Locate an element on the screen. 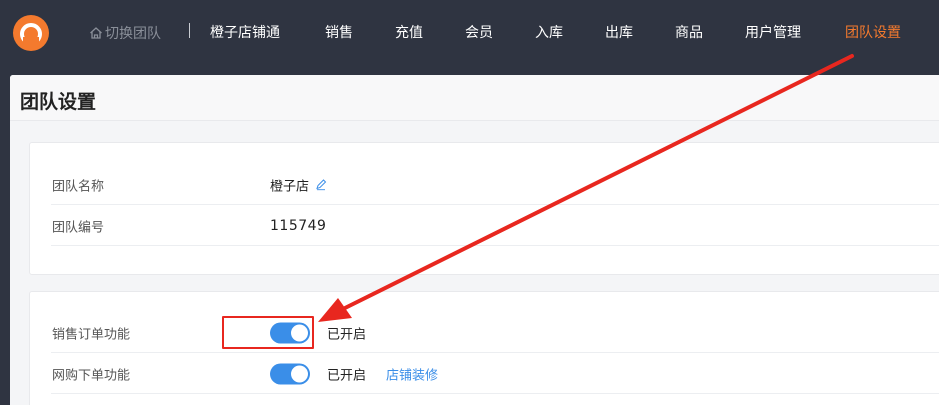 The image size is (939, 405). app-logo-icon is located at coordinates (31, 33).